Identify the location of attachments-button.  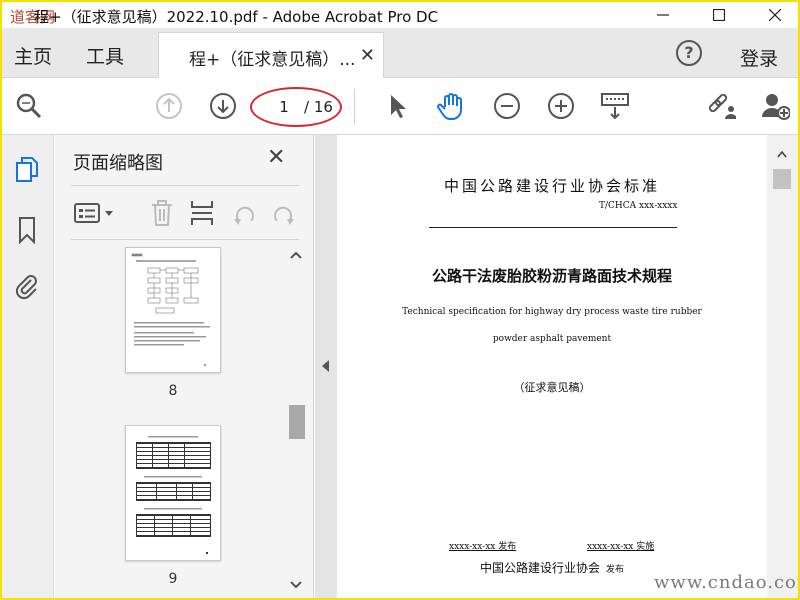
(27, 286).